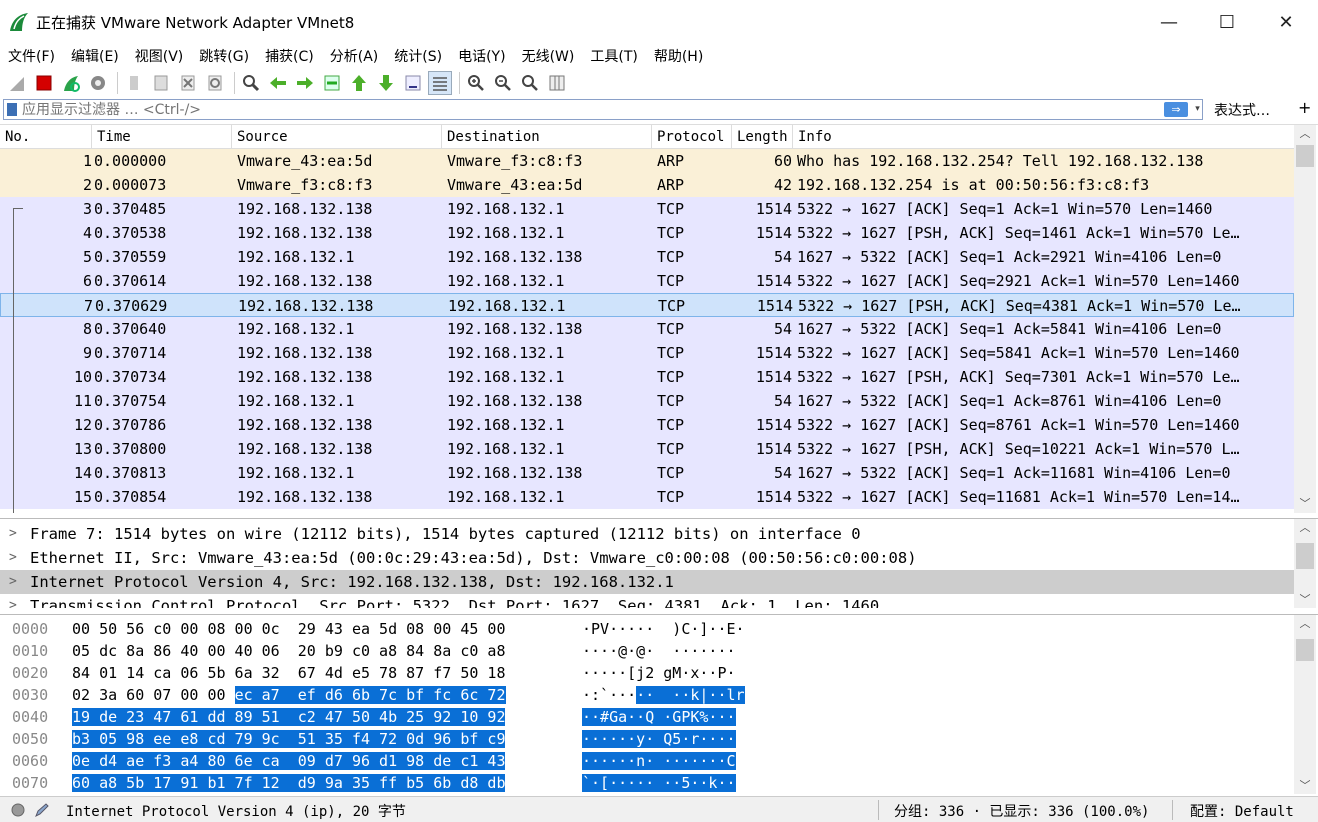  Describe the element at coordinates (161, 83) in the screenshot. I see `save-file-icon` at that location.